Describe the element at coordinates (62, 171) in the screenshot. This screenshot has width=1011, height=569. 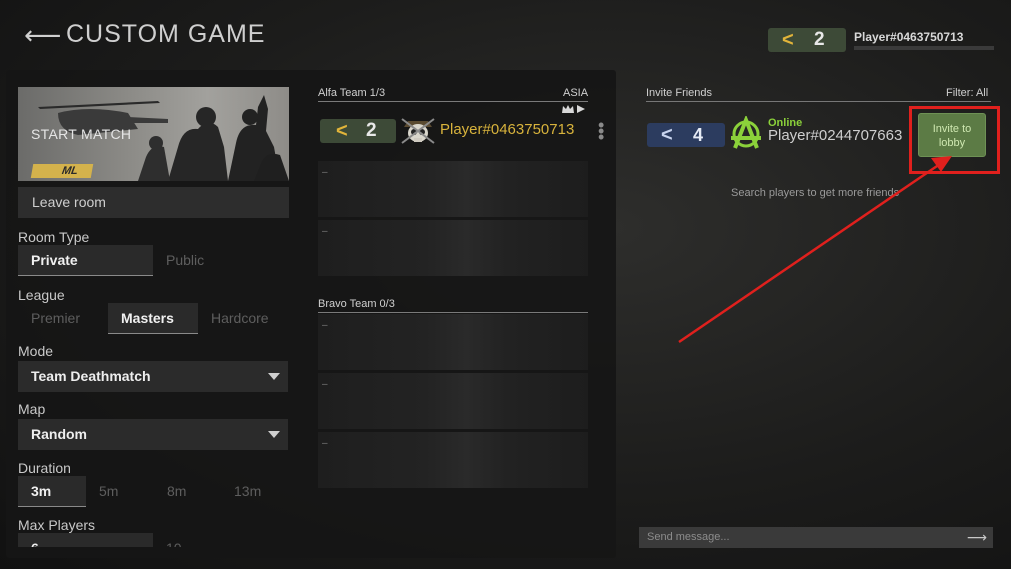
I see `ml-badge: ML` at that location.